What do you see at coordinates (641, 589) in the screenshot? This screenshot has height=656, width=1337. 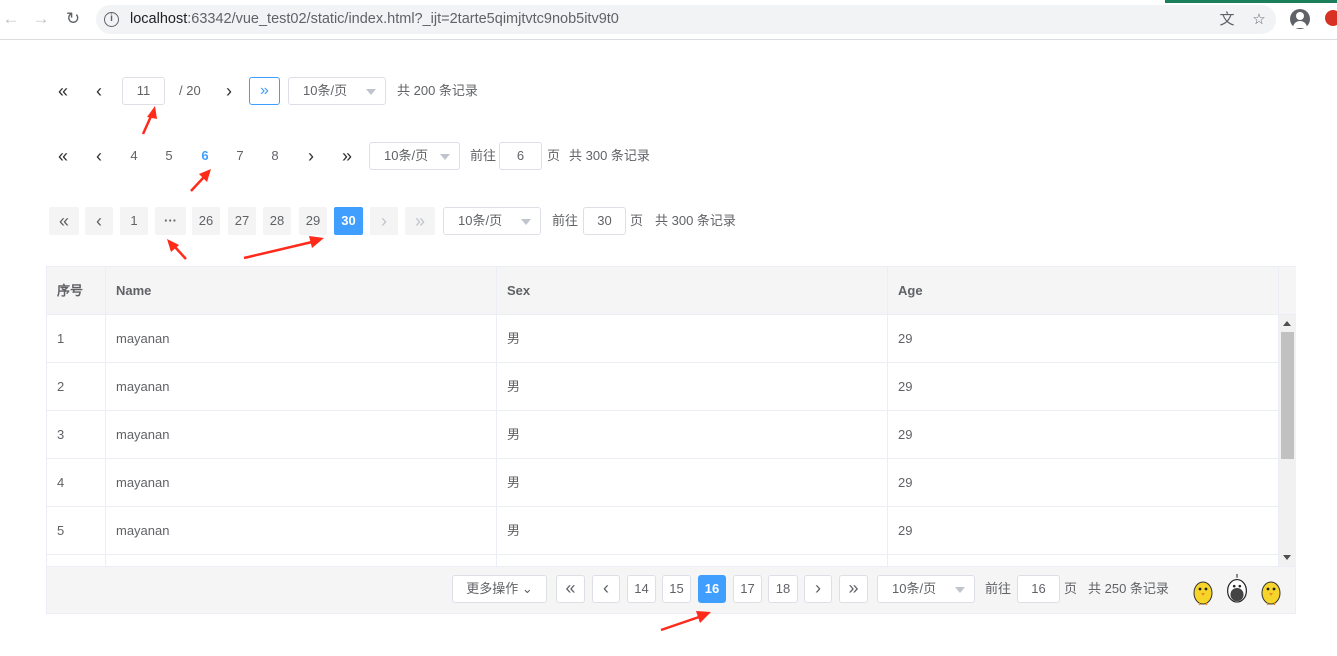 I see `page-item: 14` at bounding box center [641, 589].